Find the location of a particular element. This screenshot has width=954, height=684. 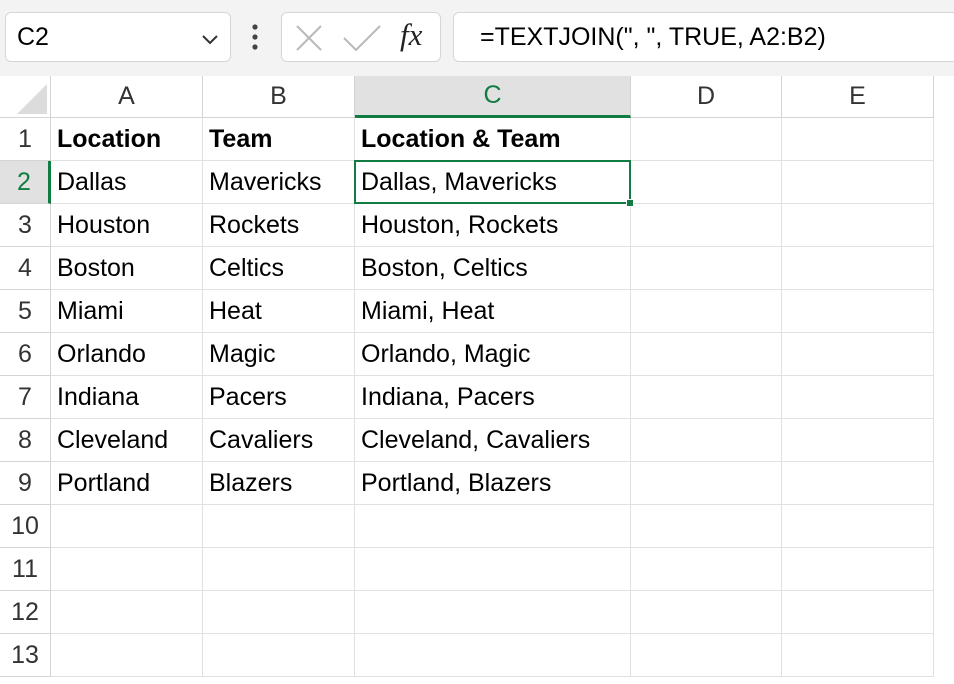

cell-d3 is located at coordinates (706, 225).